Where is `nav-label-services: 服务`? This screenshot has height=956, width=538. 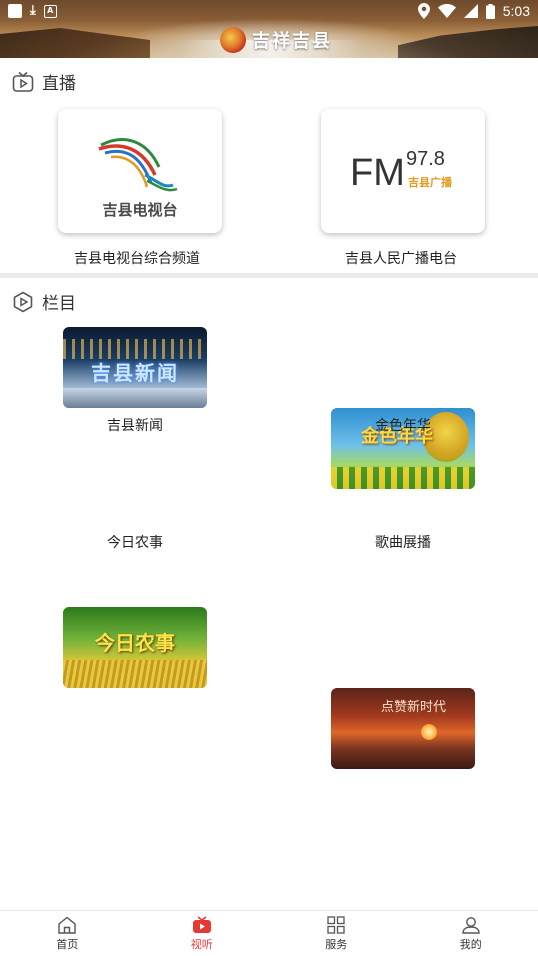 nav-label-services: 服务 is located at coordinates (336, 944).